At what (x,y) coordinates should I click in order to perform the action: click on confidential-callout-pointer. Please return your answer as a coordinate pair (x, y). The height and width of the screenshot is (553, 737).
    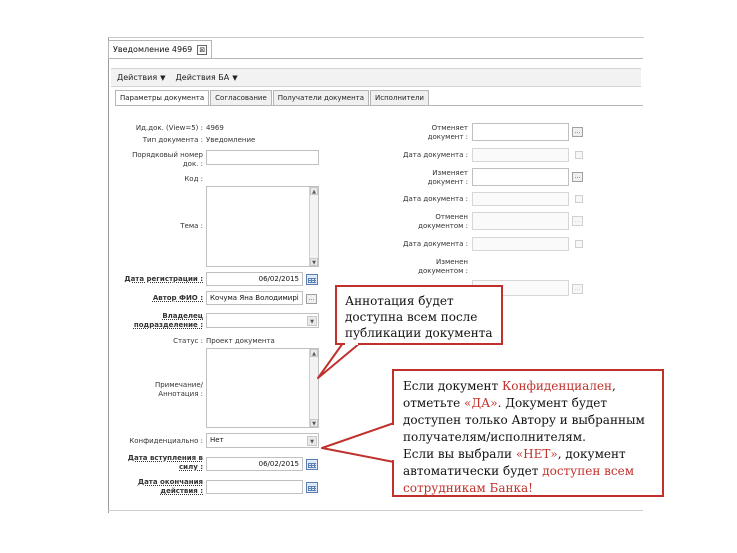
    Looking at the image, I should click on (358, 442).